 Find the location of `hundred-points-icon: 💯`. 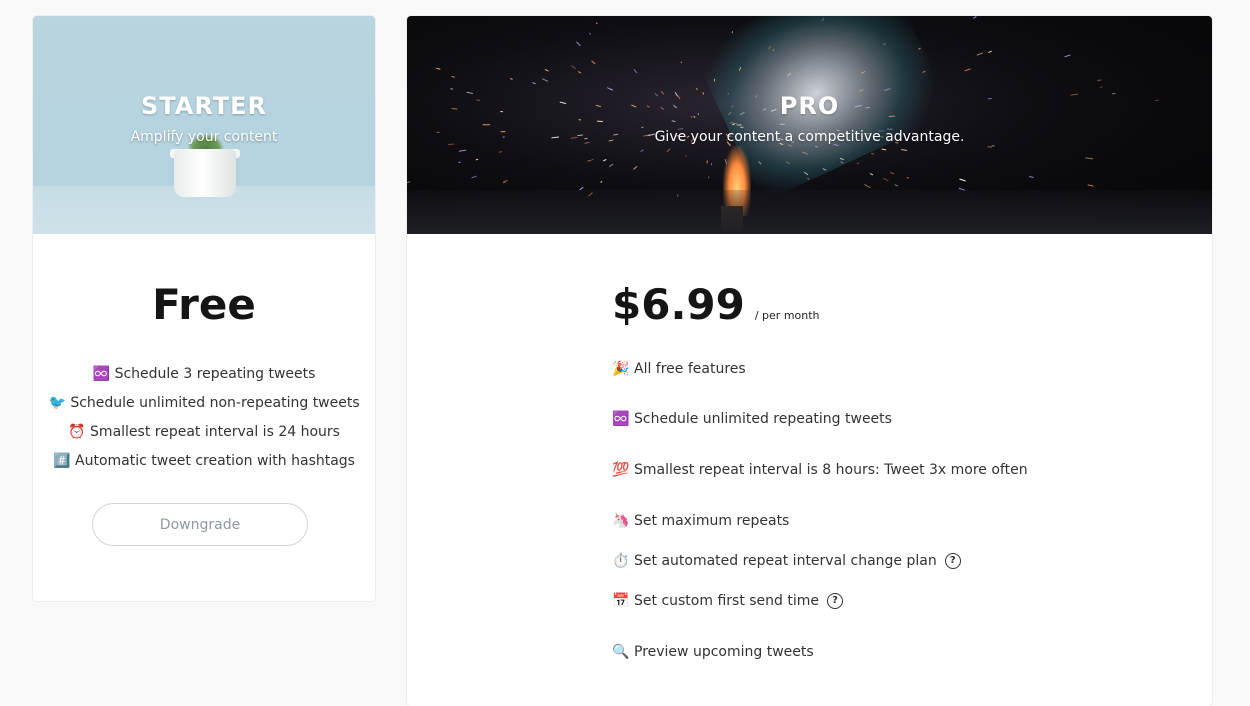

hundred-points-icon: 💯 is located at coordinates (621, 470).